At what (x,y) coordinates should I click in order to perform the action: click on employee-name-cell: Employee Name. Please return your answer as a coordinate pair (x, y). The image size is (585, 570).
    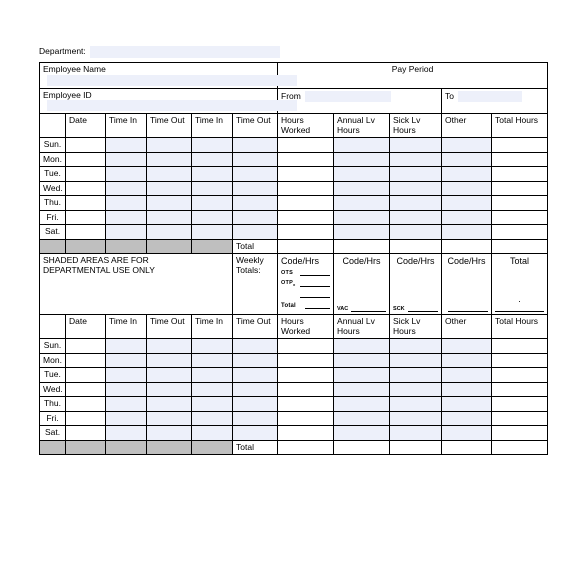
    Looking at the image, I should click on (167, 75).